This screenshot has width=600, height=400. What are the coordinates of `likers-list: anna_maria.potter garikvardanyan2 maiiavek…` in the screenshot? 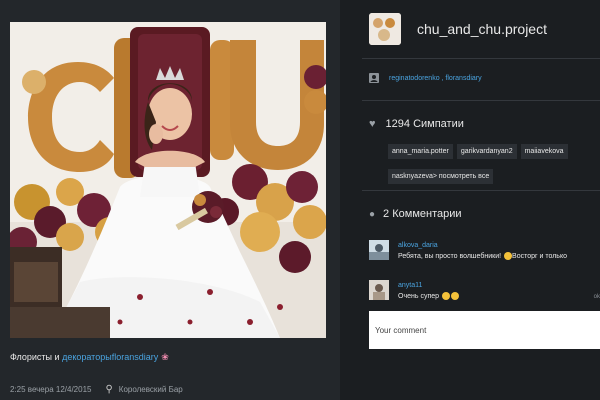 It's located at (494, 165).